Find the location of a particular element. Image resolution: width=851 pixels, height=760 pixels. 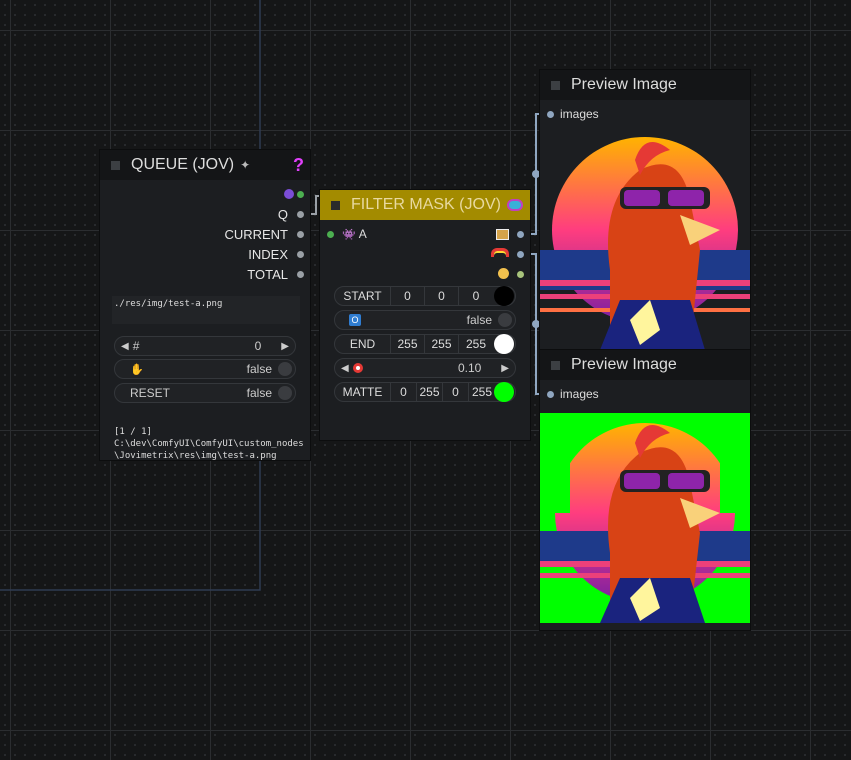

output-current: CURRENT is located at coordinates (267, 234).